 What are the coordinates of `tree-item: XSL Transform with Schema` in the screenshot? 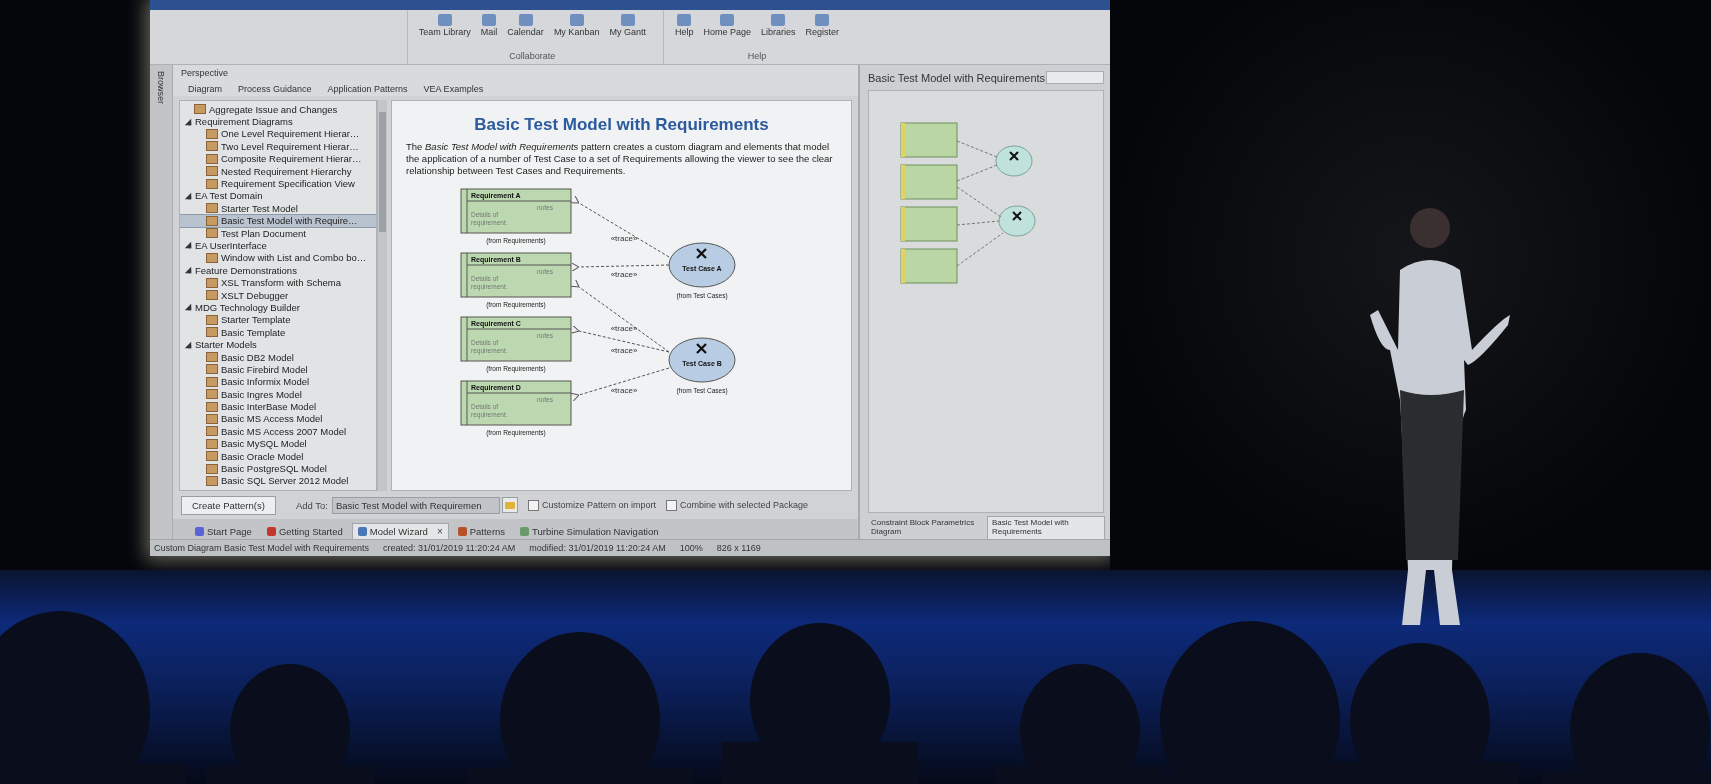 It's located at (278, 282).